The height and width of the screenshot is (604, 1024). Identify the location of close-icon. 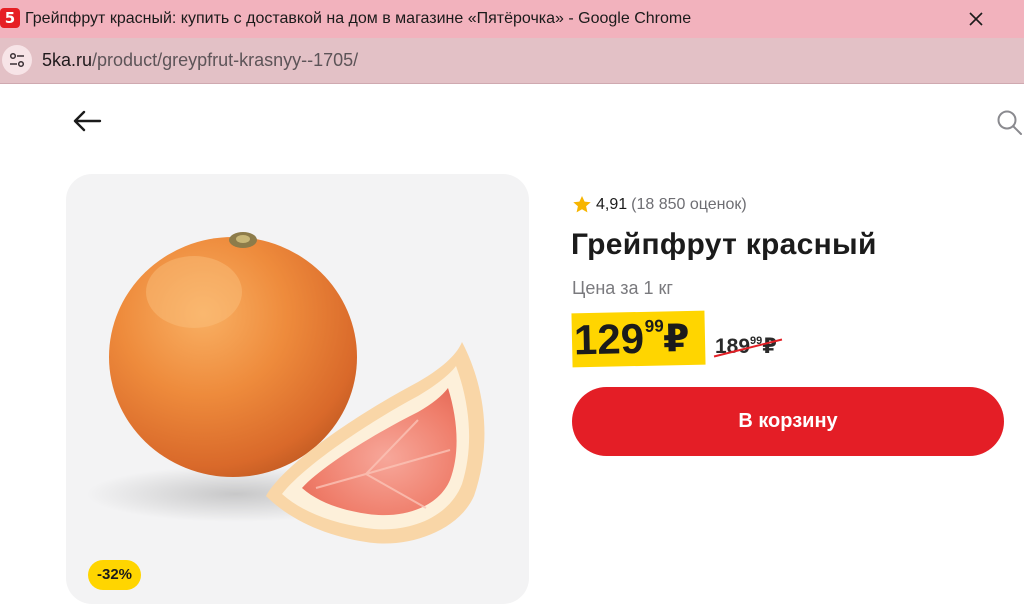
(976, 19).